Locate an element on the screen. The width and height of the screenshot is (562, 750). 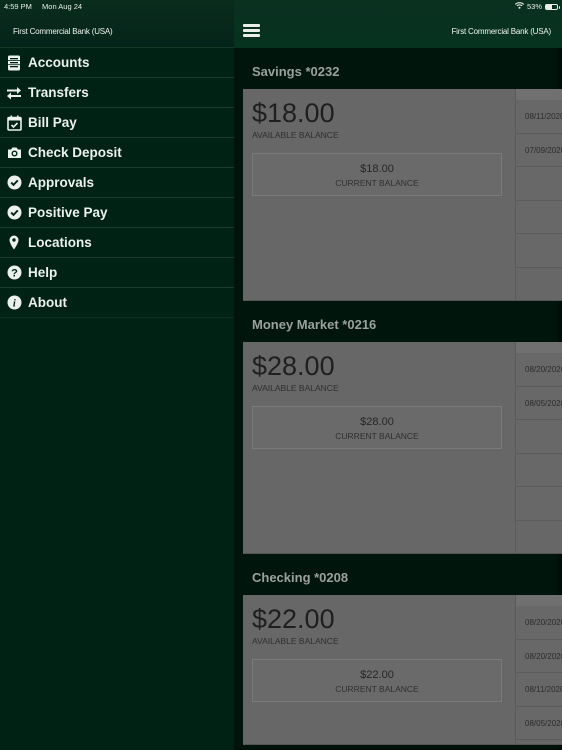
menu-item-approvals: Approvals is located at coordinates (117, 183).